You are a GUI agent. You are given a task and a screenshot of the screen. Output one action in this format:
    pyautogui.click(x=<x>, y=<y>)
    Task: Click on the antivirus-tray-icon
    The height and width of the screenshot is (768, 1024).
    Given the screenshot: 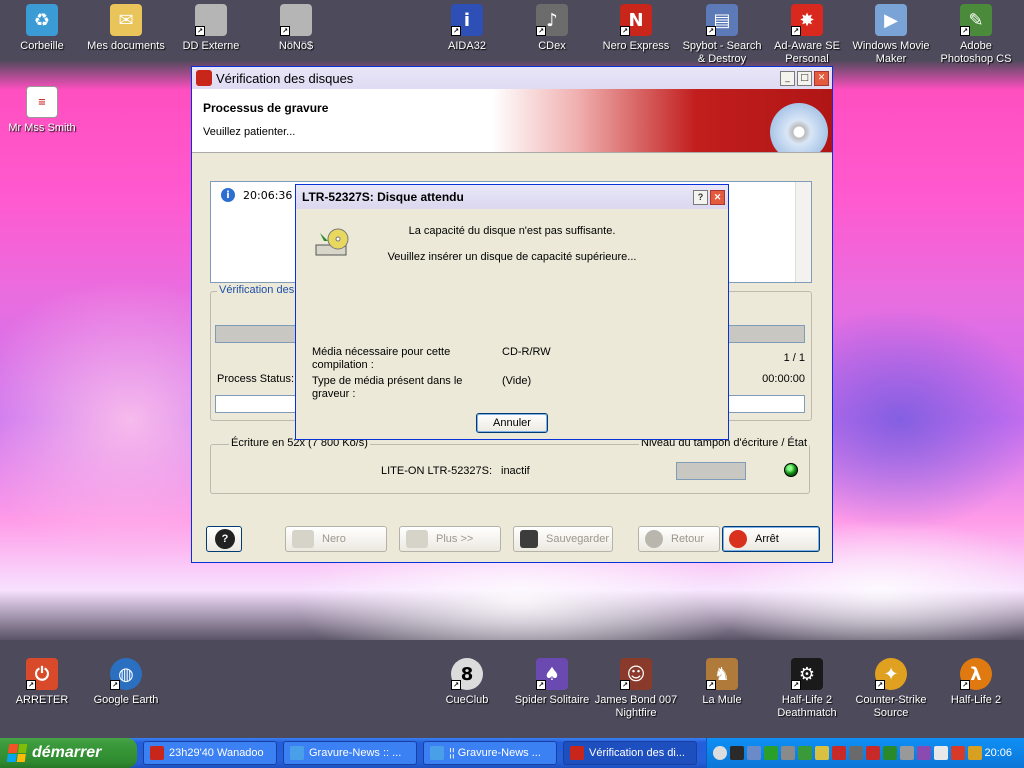 What is the action you would take?
    pyautogui.click(x=838, y=753)
    